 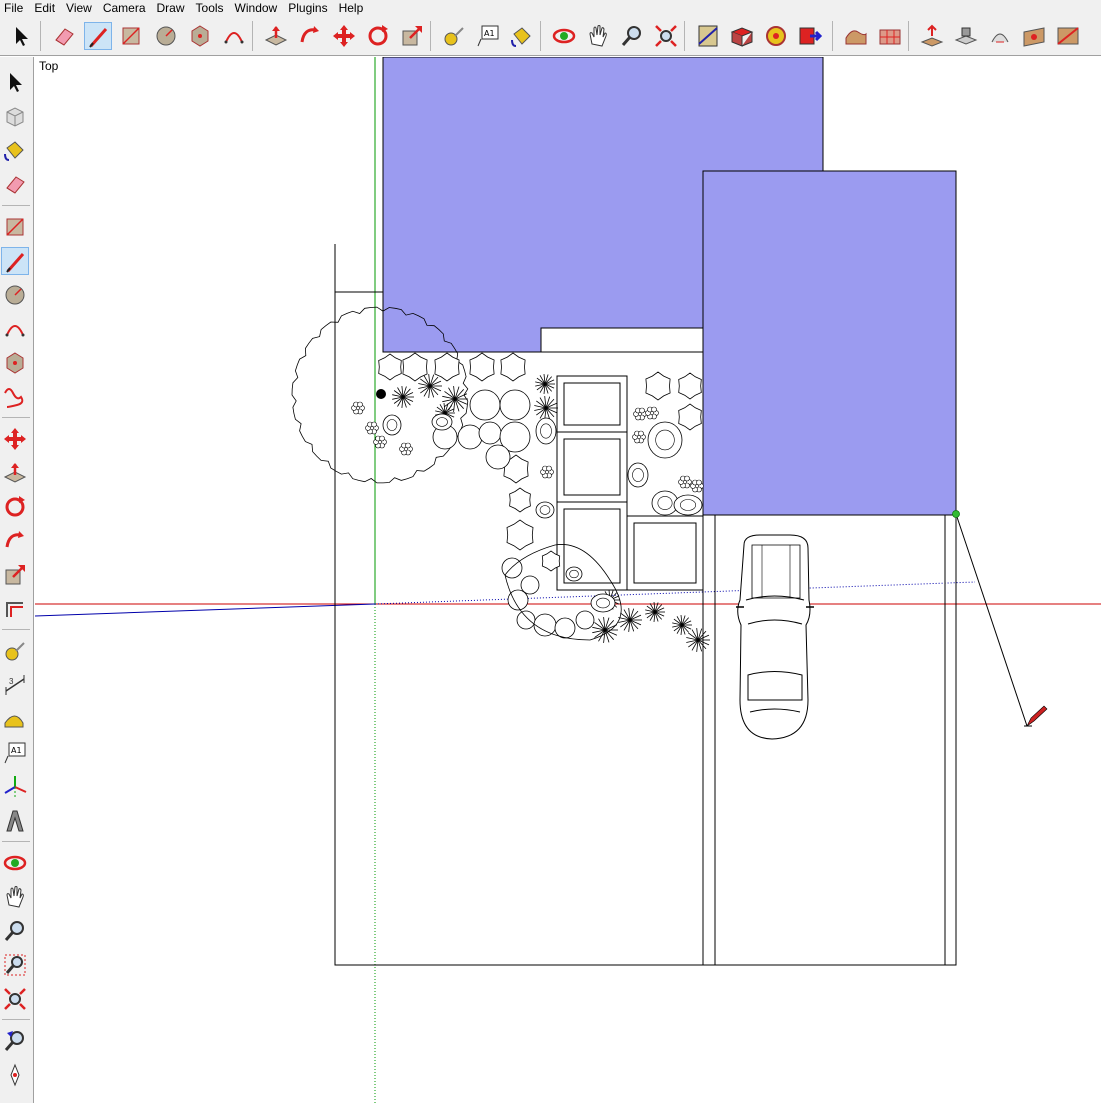 I want to click on boulder-symbol, so click(x=442, y=422).